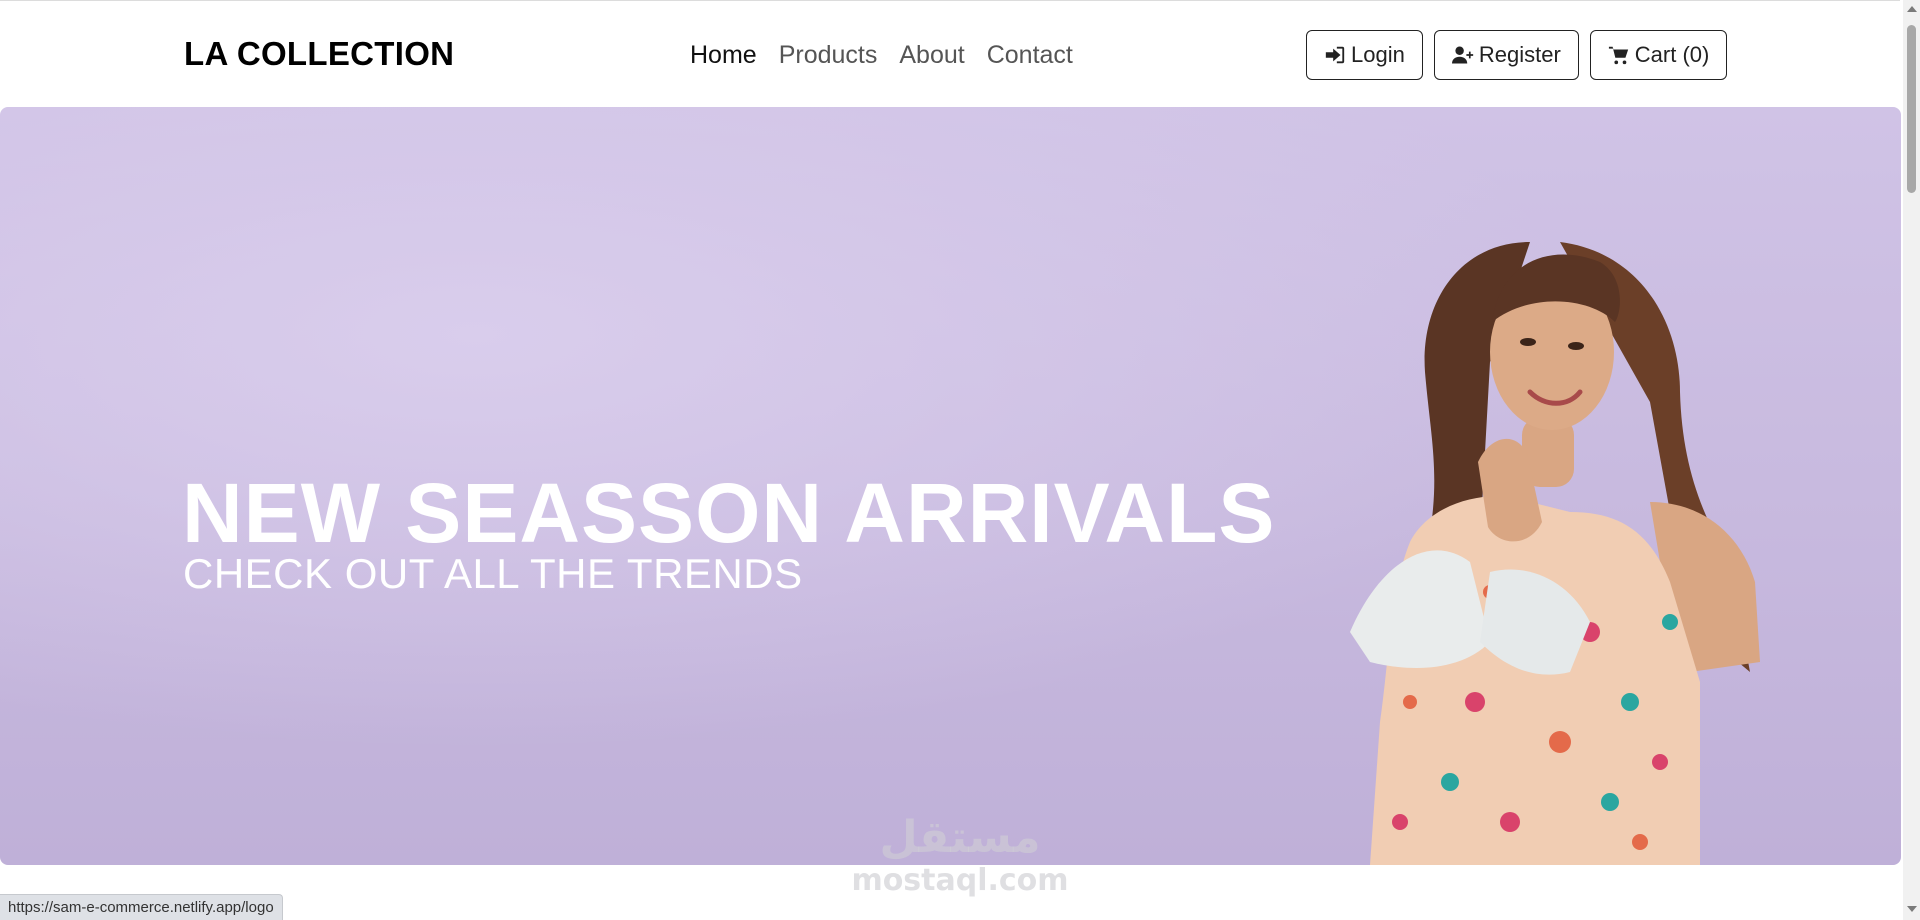 The image size is (1920, 920). What do you see at coordinates (1462, 55) in the screenshot?
I see `user-plus-icon` at bounding box center [1462, 55].